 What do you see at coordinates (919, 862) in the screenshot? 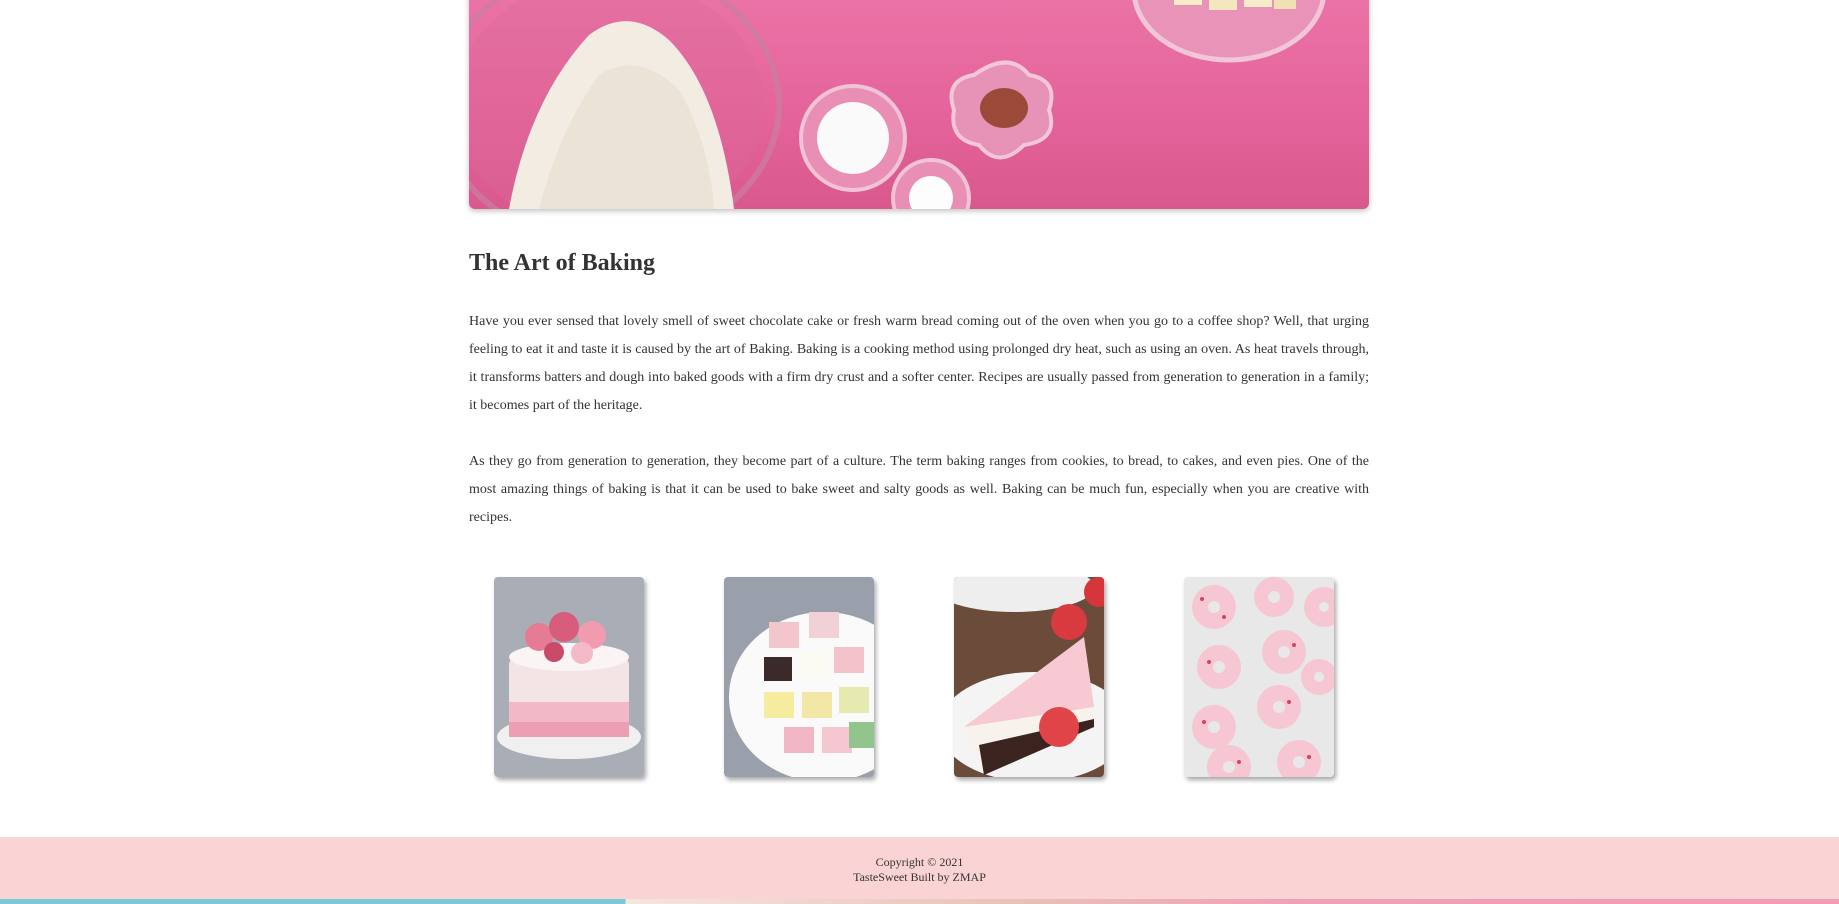
I see `footer-copyright: Copyright © 2021` at bounding box center [919, 862].